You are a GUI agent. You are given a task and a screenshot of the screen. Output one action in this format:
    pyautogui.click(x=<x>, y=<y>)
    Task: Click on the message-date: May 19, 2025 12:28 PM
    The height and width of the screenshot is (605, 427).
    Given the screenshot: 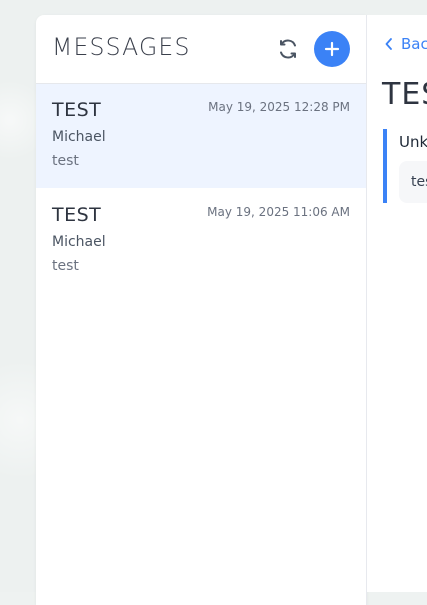 What is the action you would take?
    pyautogui.click(x=279, y=107)
    